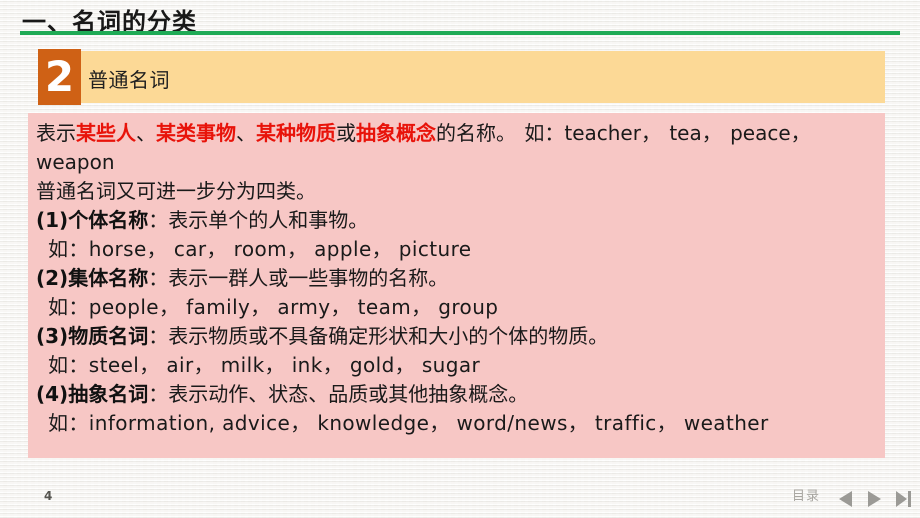 The width and height of the screenshot is (920, 518). I want to click on next-slide-button, so click(874, 499).